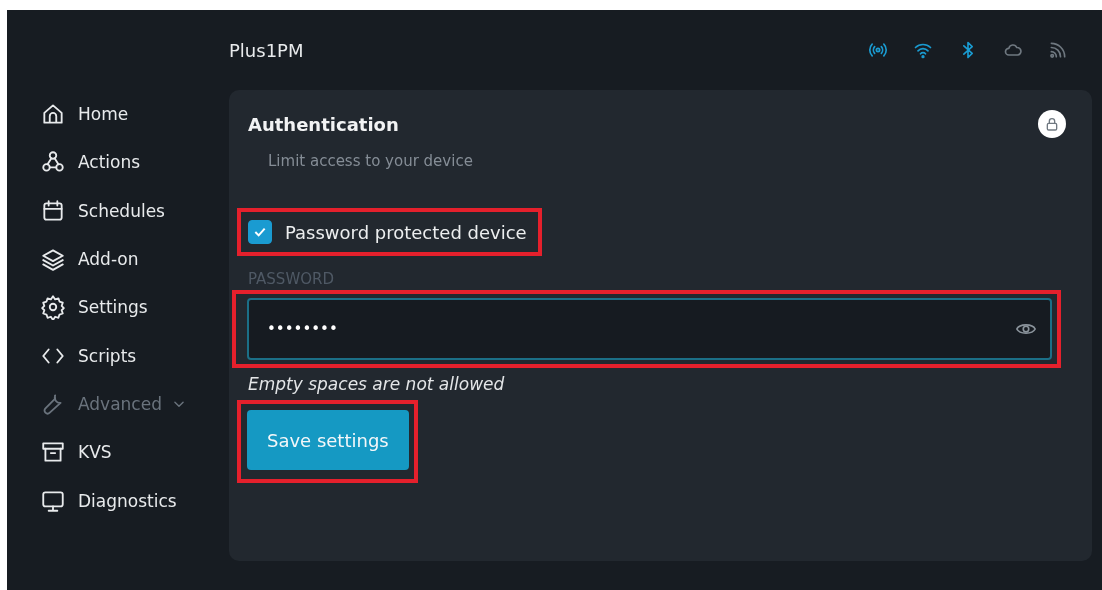  I want to click on section-title: Authentication, so click(323, 124).